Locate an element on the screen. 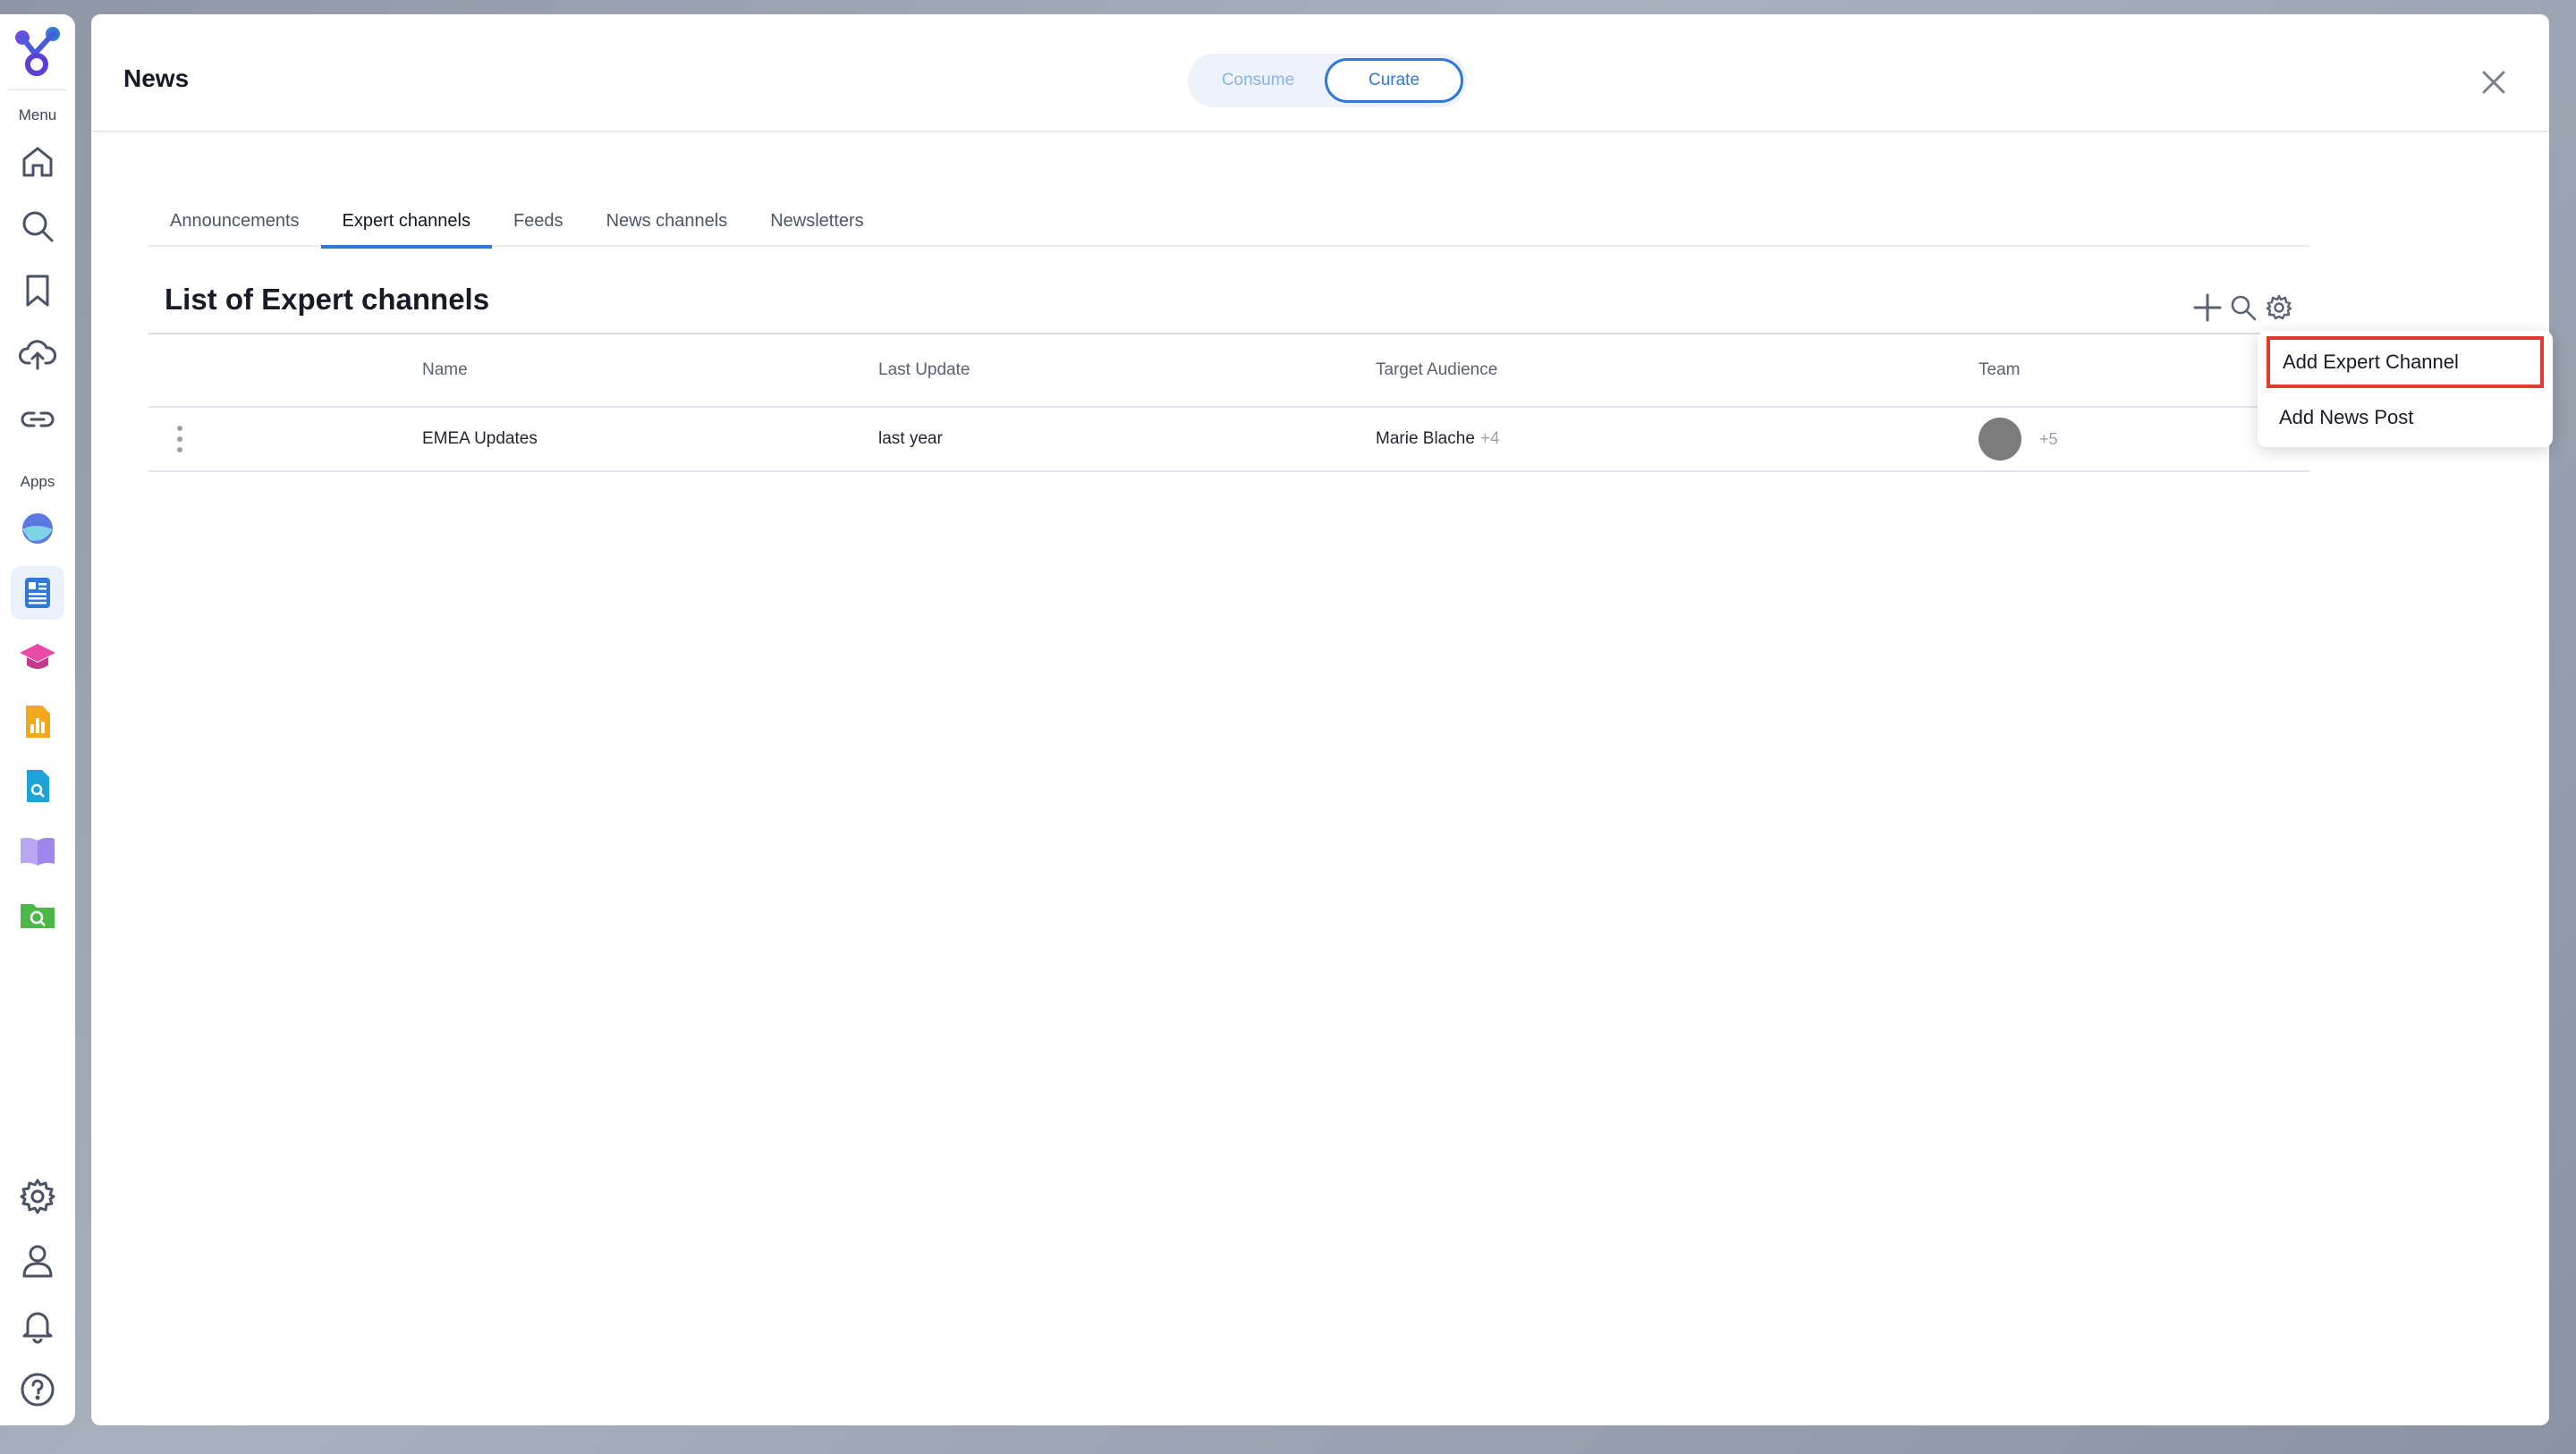 The height and width of the screenshot is (1454, 2576). add-button is located at coordinates (2207, 308).